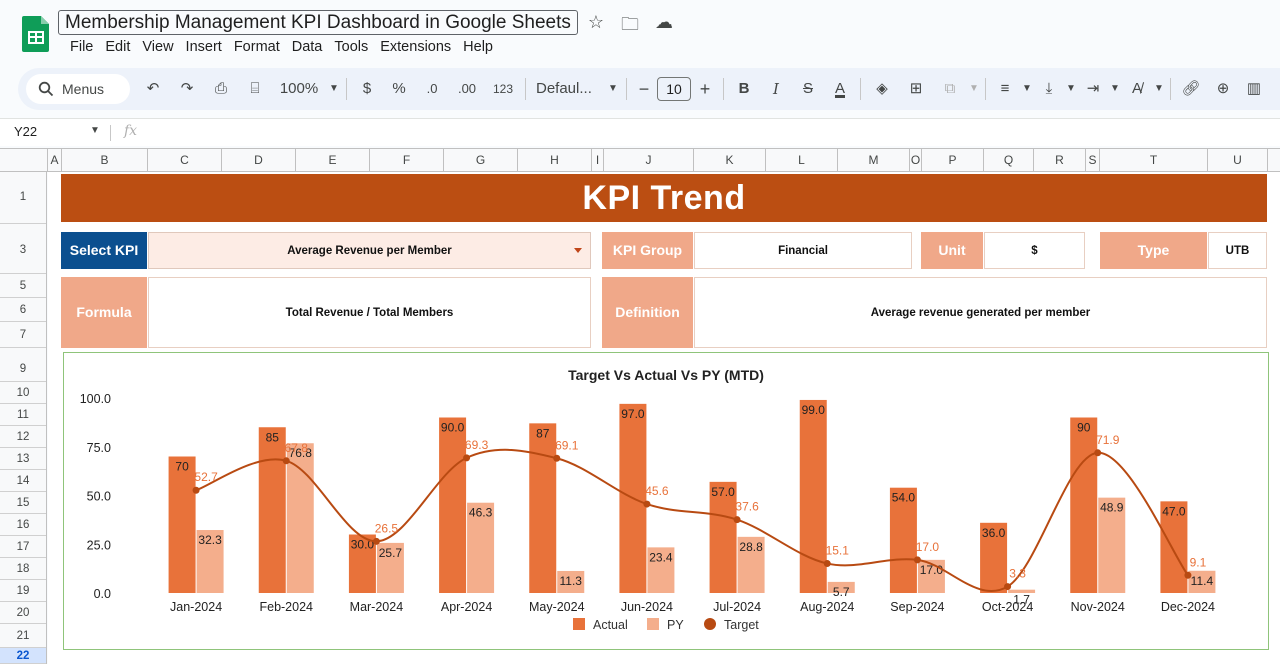 The height and width of the screenshot is (664, 1280). Describe the element at coordinates (95, 399) in the screenshot. I see `y-tick-label: 100.0` at that location.